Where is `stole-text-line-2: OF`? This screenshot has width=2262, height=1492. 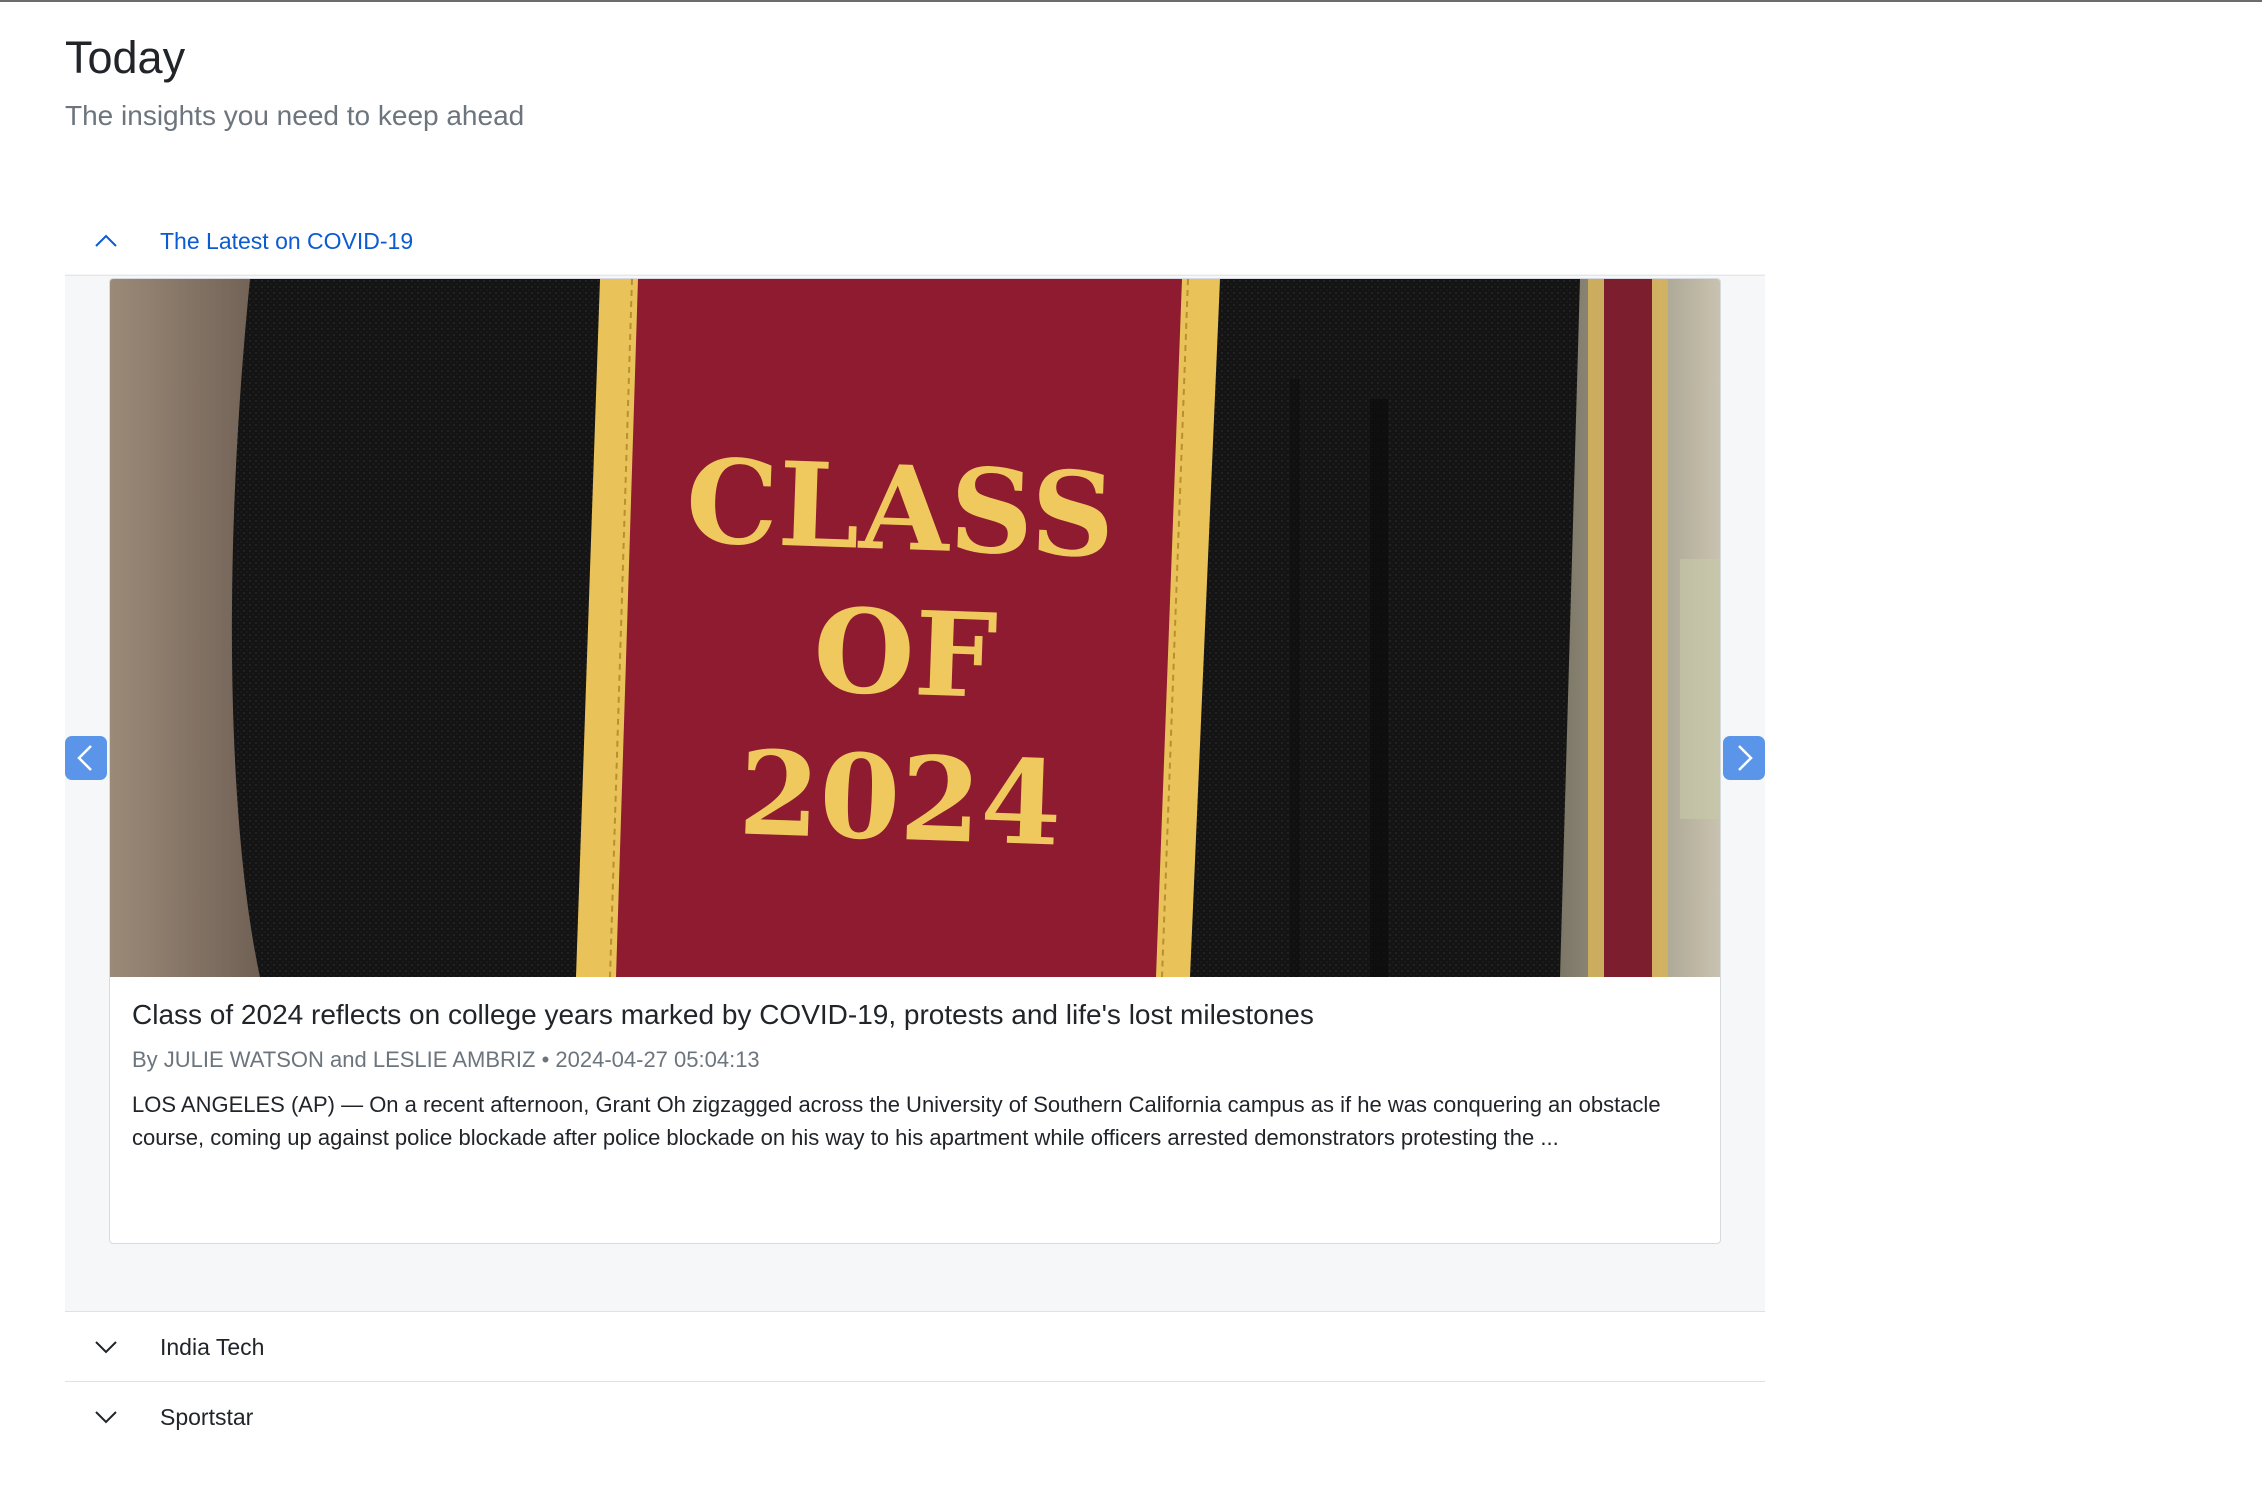
stole-text-line-2: OF is located at coordinates (905, 654).